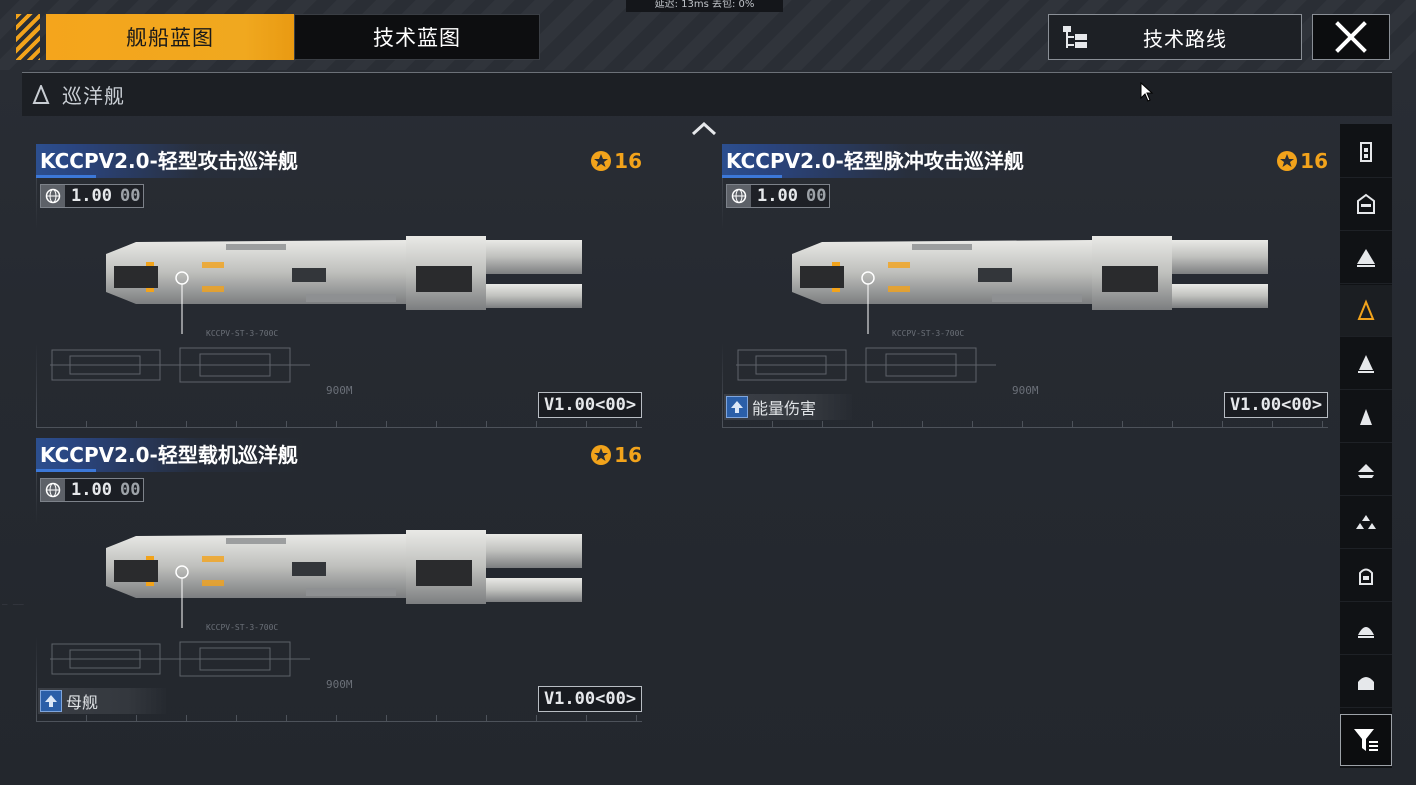 This screenshot has width=1416, height=785. What do you see at coordinates (704, 6) in the screenshot?
I see `network-status: 延迟: 13ms 丢包: 0%` at bounding box center [704, 6].